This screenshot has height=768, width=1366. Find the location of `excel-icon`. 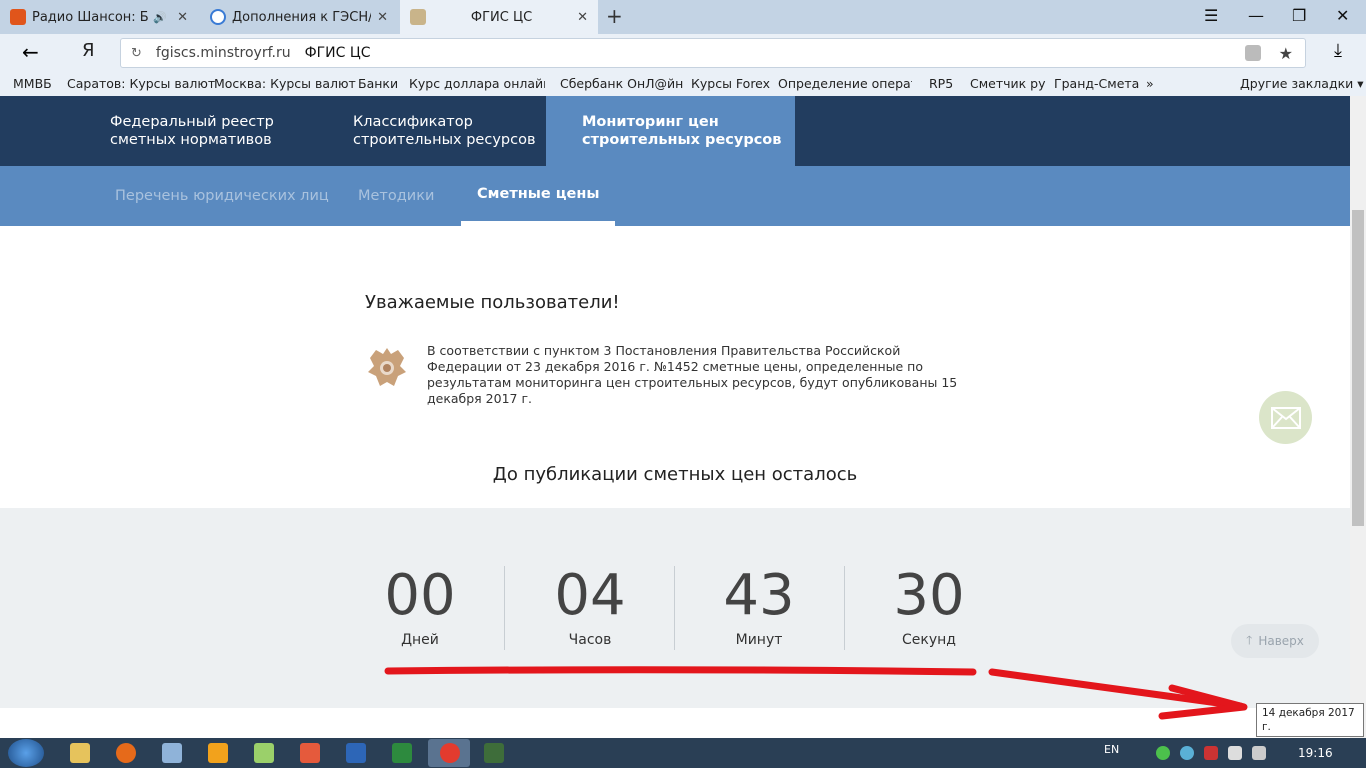

excel-icon is located at coordinates (402, 753).